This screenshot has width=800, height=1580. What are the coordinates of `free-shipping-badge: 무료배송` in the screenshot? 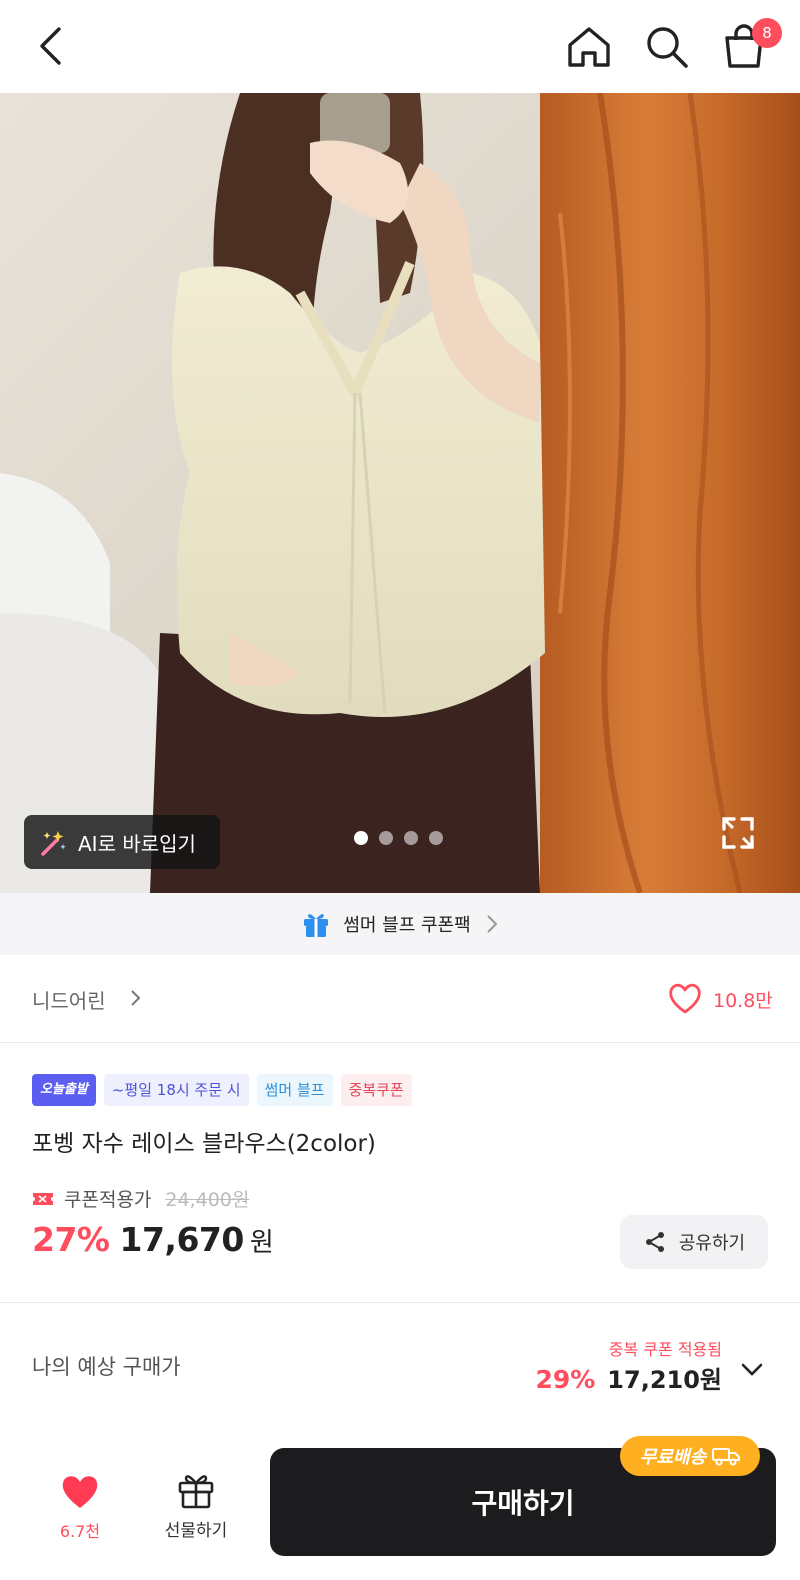 It's located at (690, 1456).